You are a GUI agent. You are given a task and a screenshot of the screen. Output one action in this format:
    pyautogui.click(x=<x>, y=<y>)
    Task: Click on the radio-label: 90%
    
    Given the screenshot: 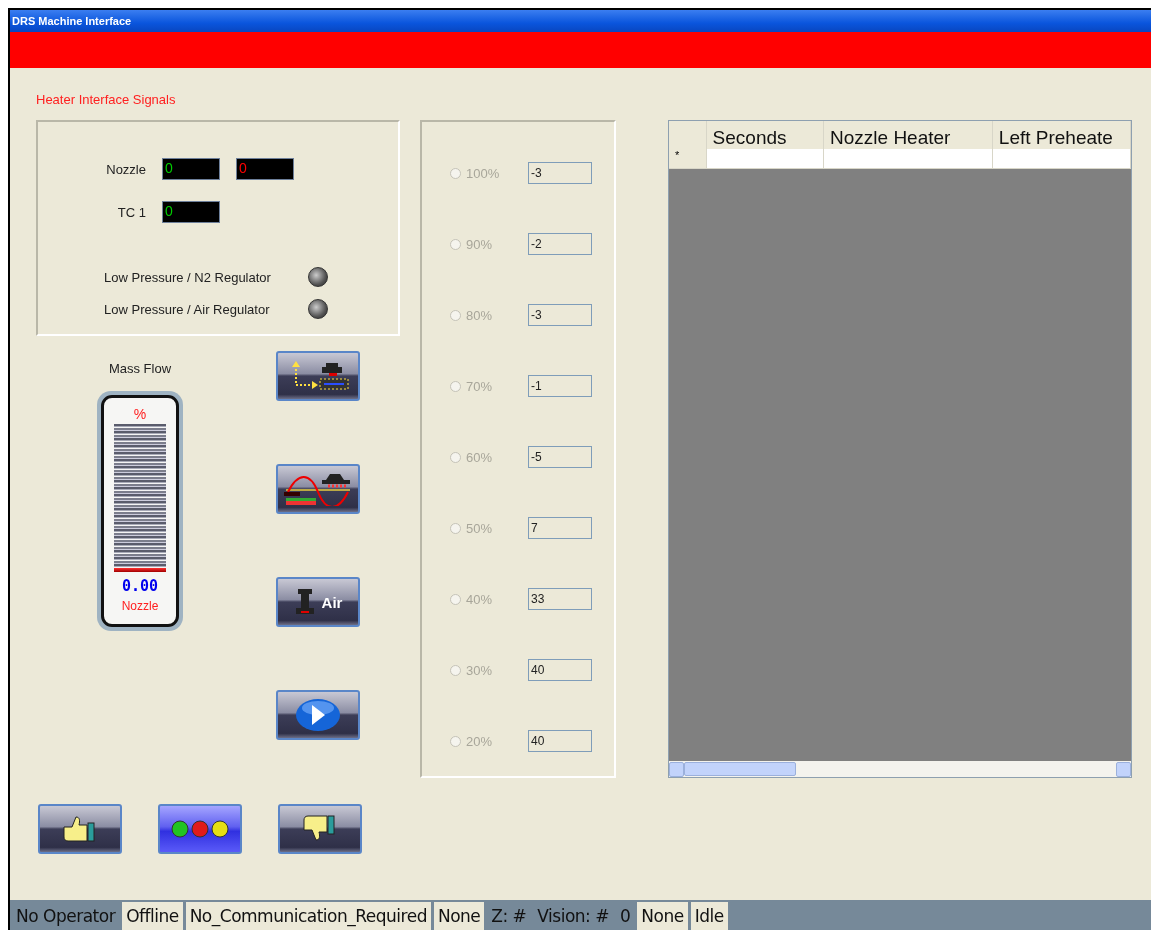 What is the action you would take?
    pyautogui.click(x=480, y=244)
    